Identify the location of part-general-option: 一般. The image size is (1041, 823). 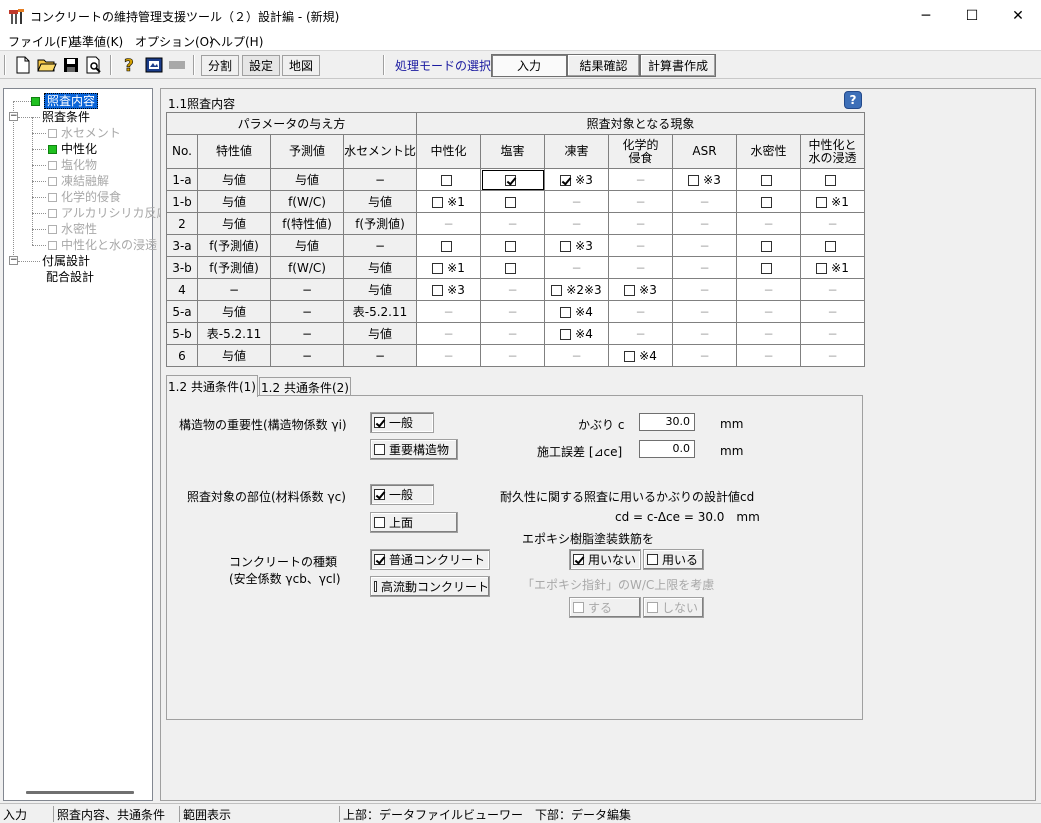
(402, 494).